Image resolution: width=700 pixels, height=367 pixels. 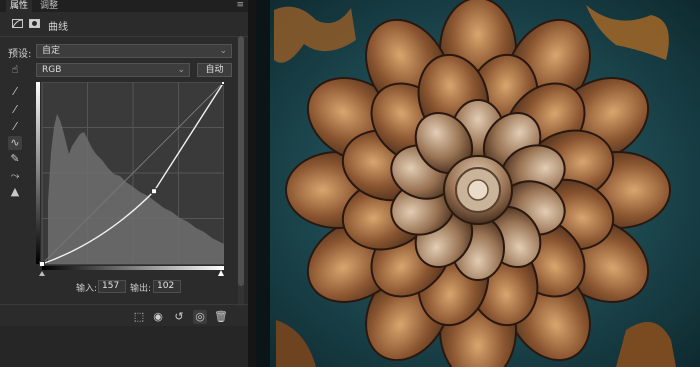 I want to click on output-gradient-bar, so click(x=38, y=173).